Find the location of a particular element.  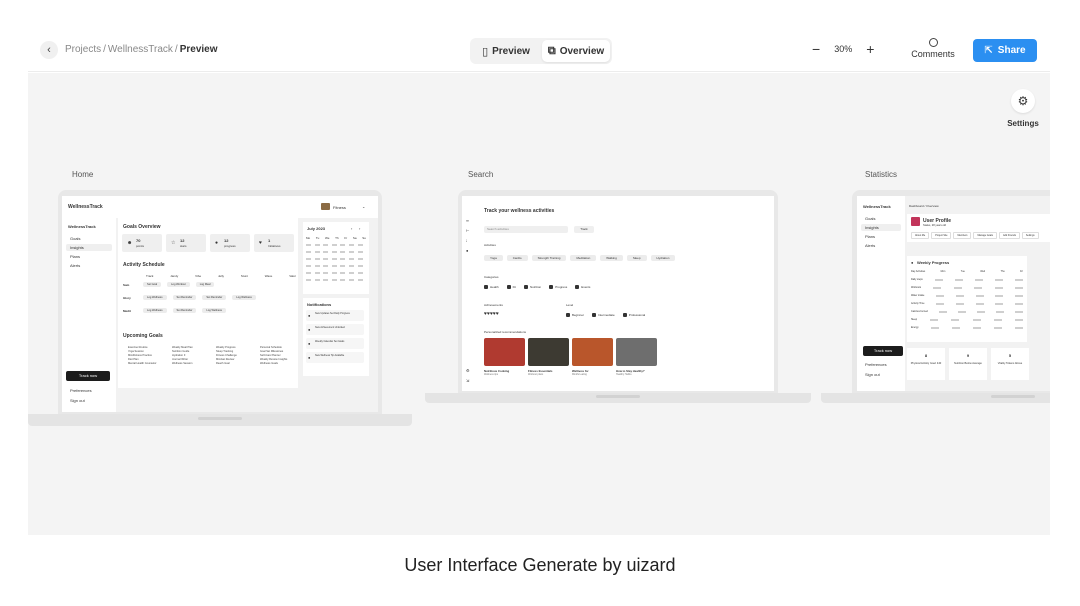

sidebar-item-alerts: Alerts is located at coordinates (75, 265).